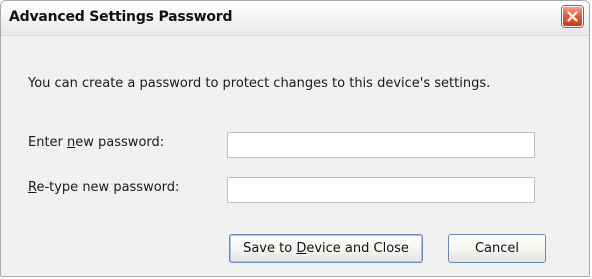  Describe the element at coordinates (381, 190) in the screenshot. I see `retype-password-field` at that location.